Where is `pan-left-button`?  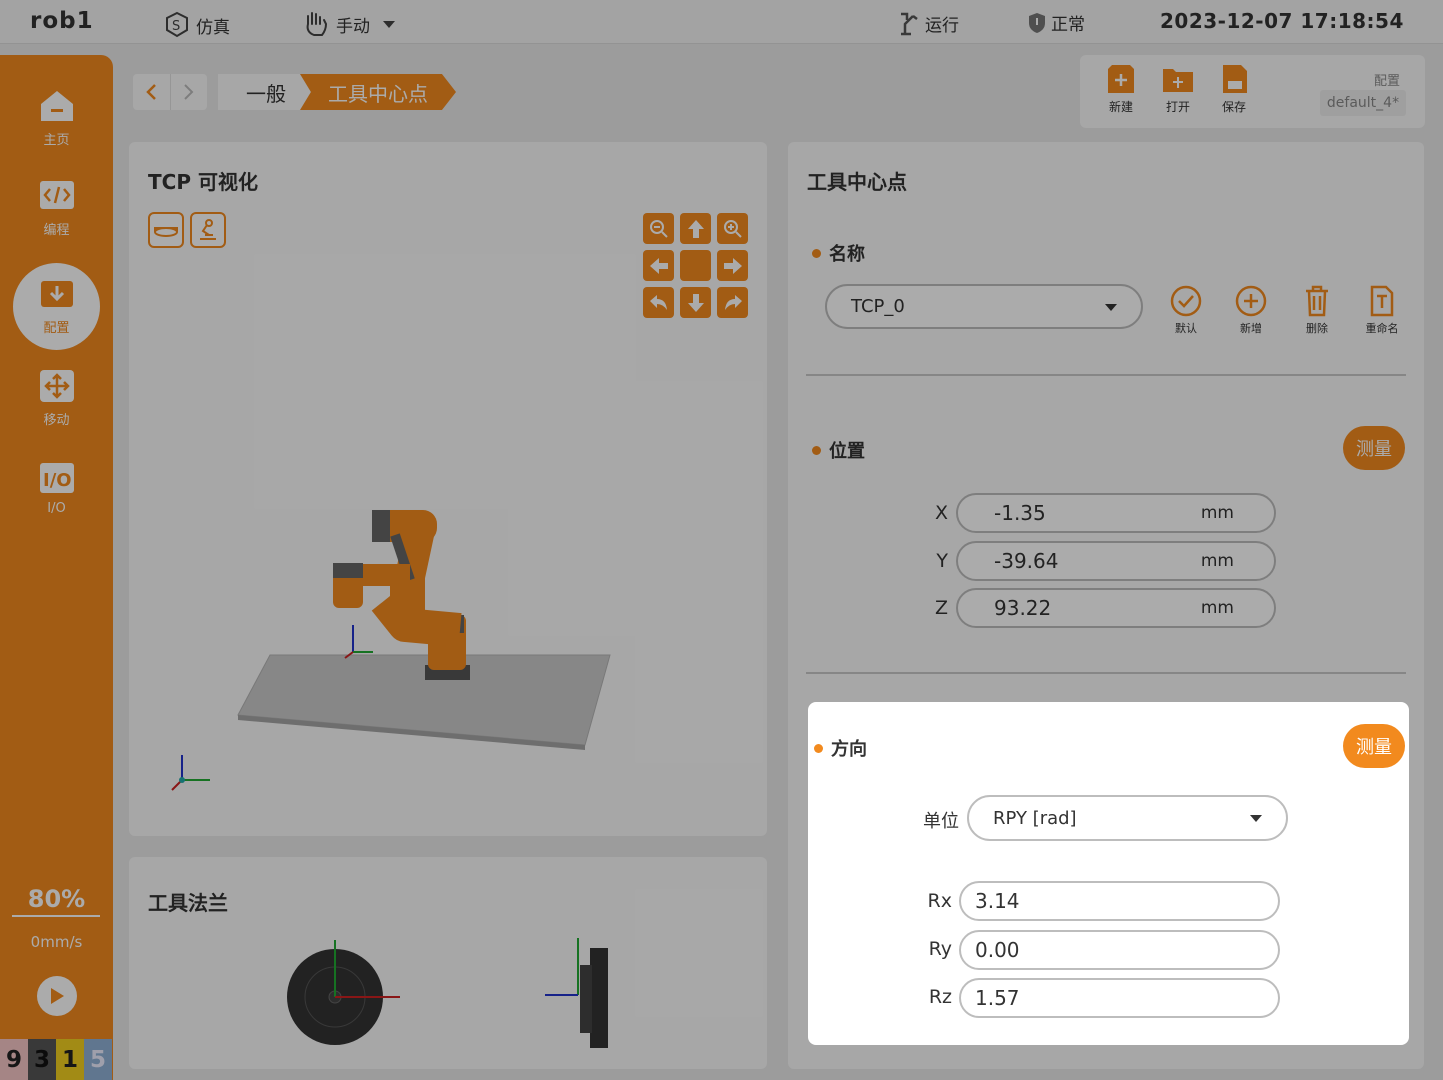
pan-left-button is located at coordinates (658, 265).